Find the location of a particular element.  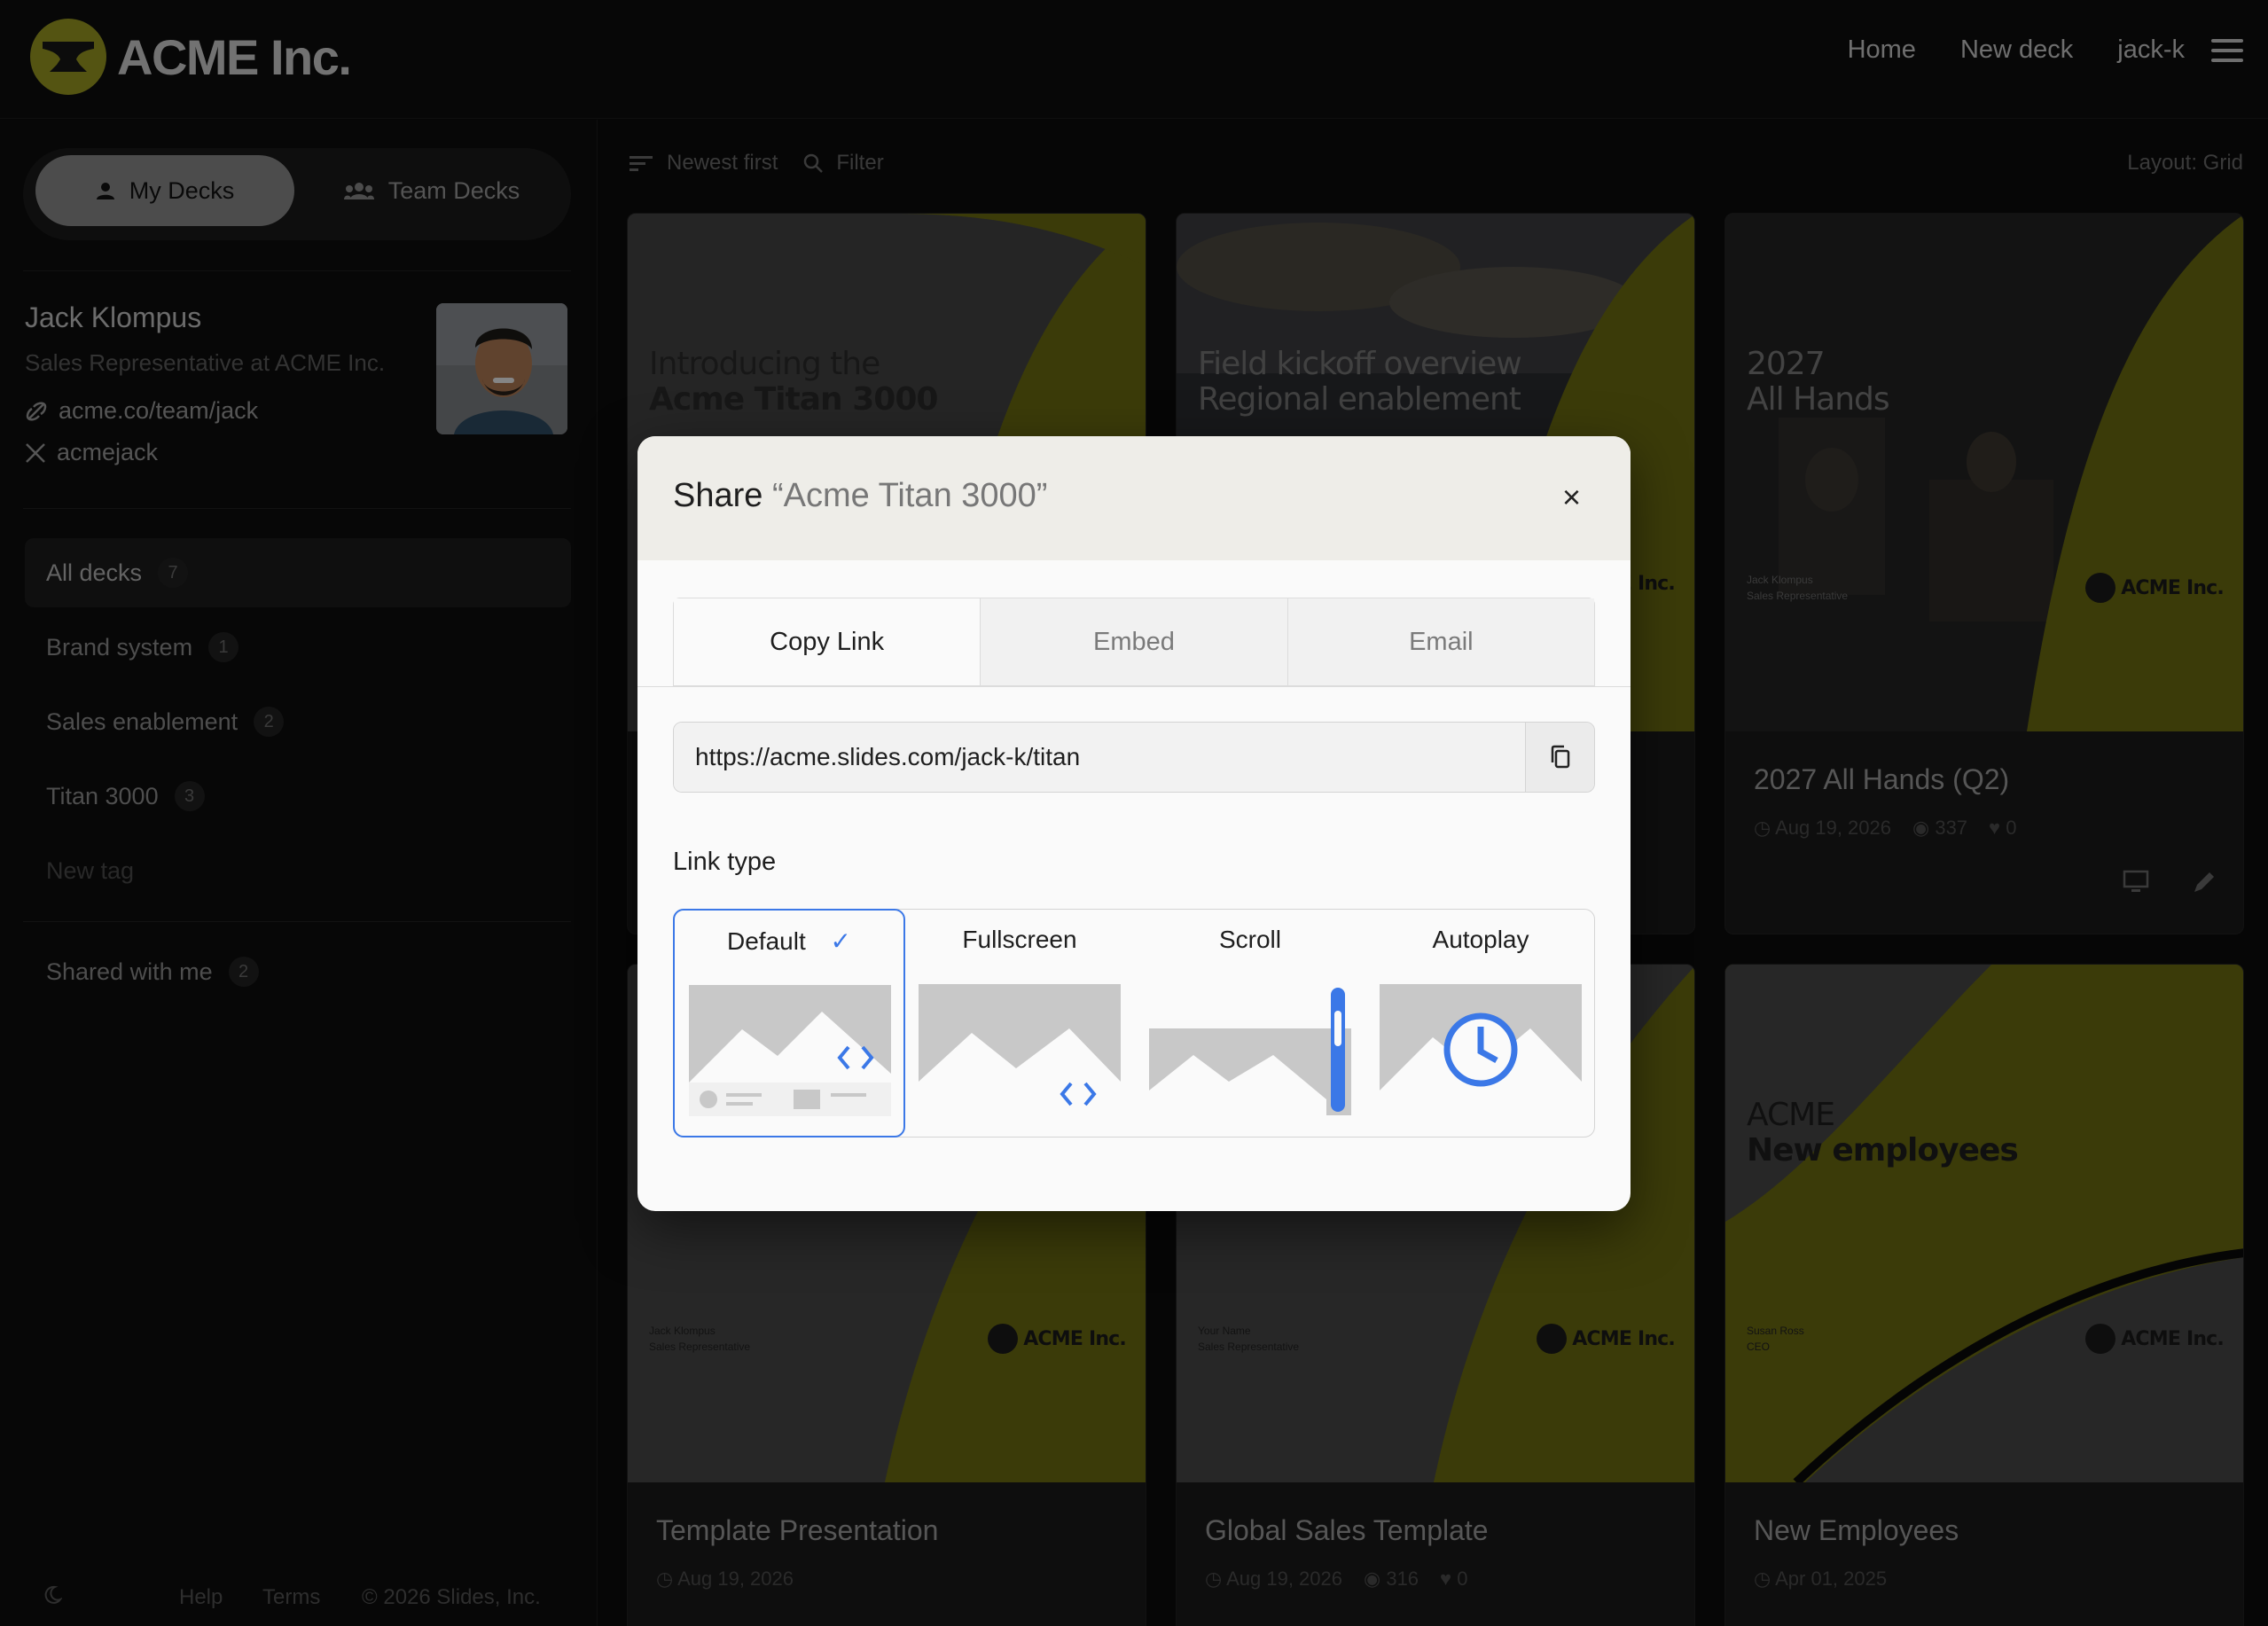

modal-title-label: Share is located at coordinates (718, 495).